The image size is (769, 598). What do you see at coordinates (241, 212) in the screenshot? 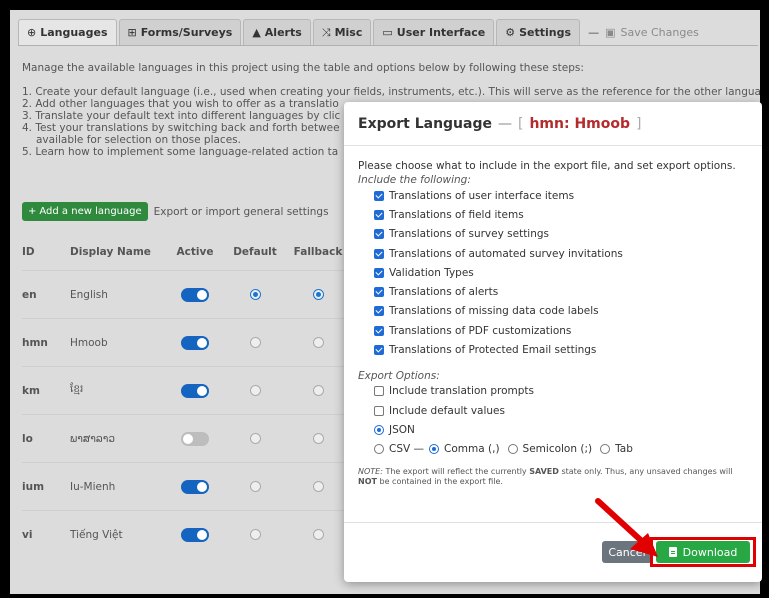
I see `export-import-settings-link: Export or import general settings` at bounding box center [241, 212].